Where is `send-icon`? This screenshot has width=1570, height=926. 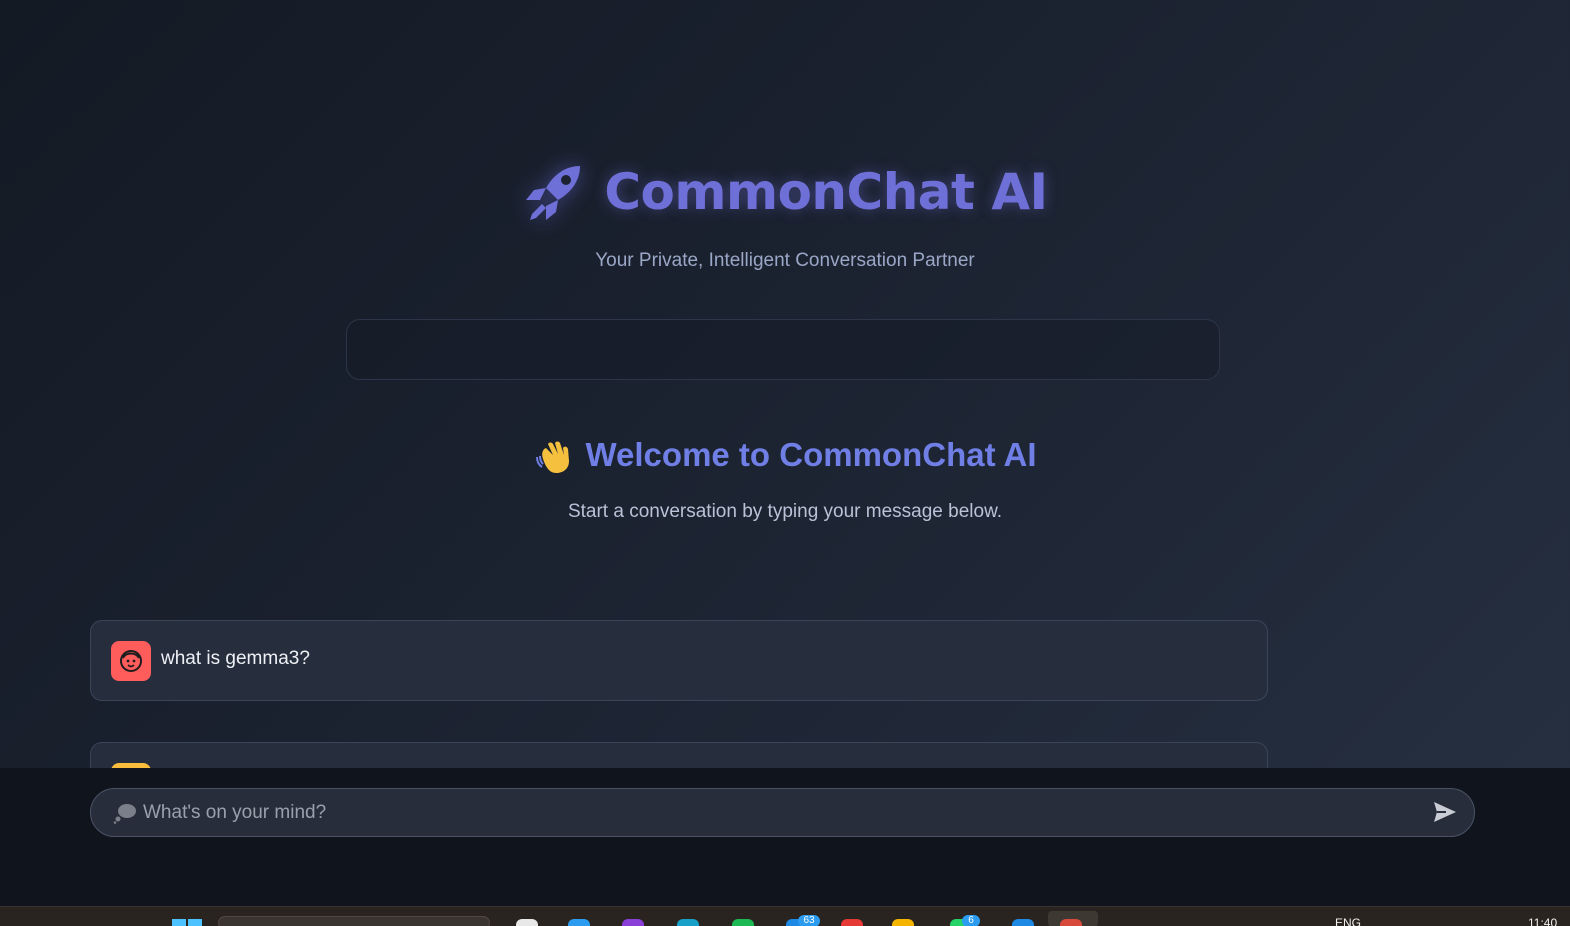 send-icon is located at coordinates (1445, 811).